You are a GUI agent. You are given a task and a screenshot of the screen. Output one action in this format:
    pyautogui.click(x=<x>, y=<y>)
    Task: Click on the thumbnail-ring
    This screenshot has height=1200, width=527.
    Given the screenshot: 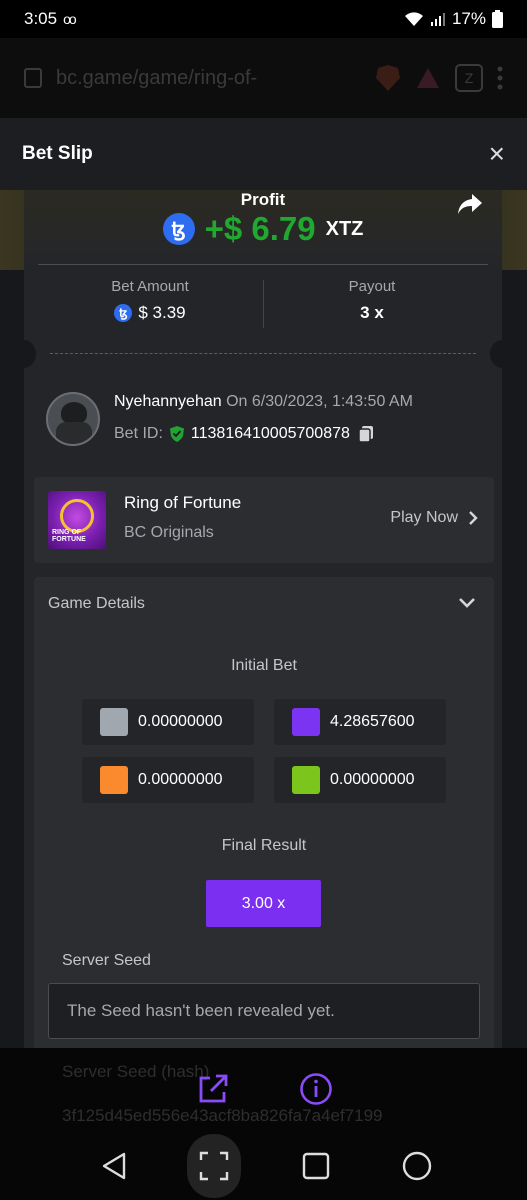 What is the action you would take?
    pyautogui.click(x=77, y=516)
    